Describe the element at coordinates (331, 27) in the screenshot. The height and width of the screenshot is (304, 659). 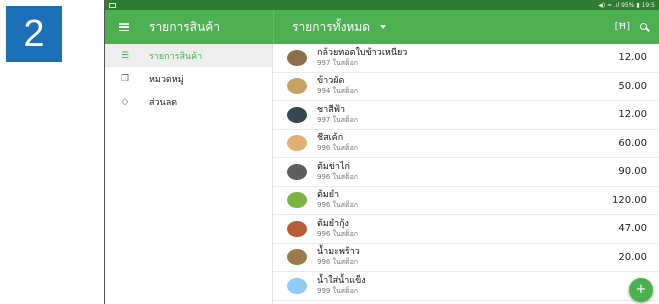
I see `filter-dropdown-label: รายการทั้งหมด` at that location.